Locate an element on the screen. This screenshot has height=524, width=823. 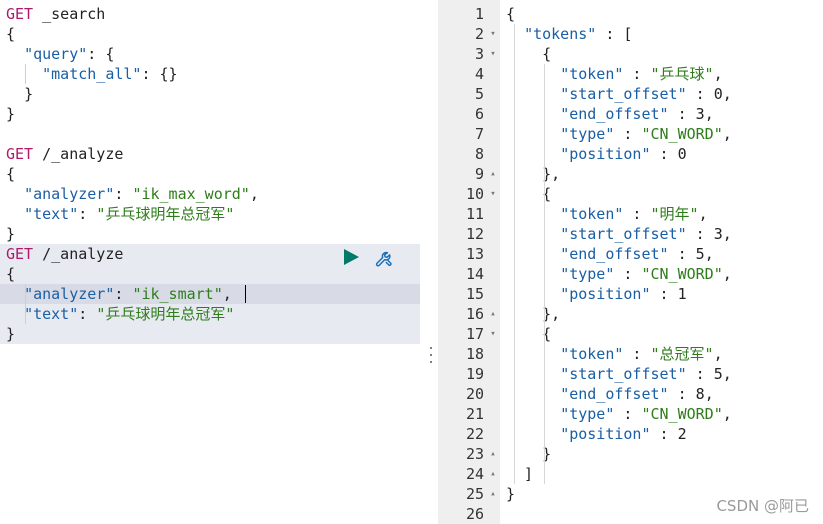
request-actions is located at coordinates (372, 257).